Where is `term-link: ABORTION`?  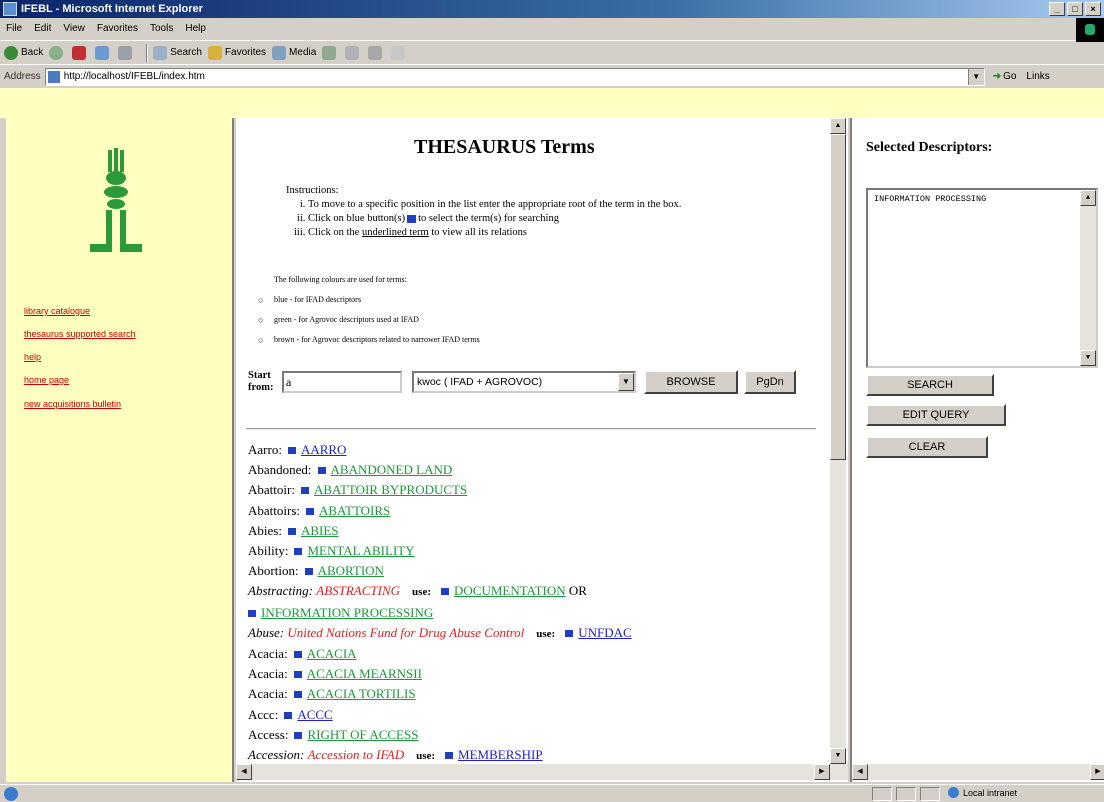
term-link: ABORTION is located at coordinates (351, 570).